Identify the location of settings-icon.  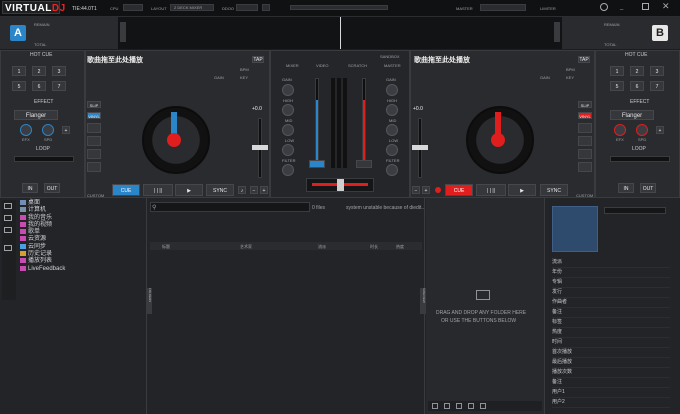
(604, 7).